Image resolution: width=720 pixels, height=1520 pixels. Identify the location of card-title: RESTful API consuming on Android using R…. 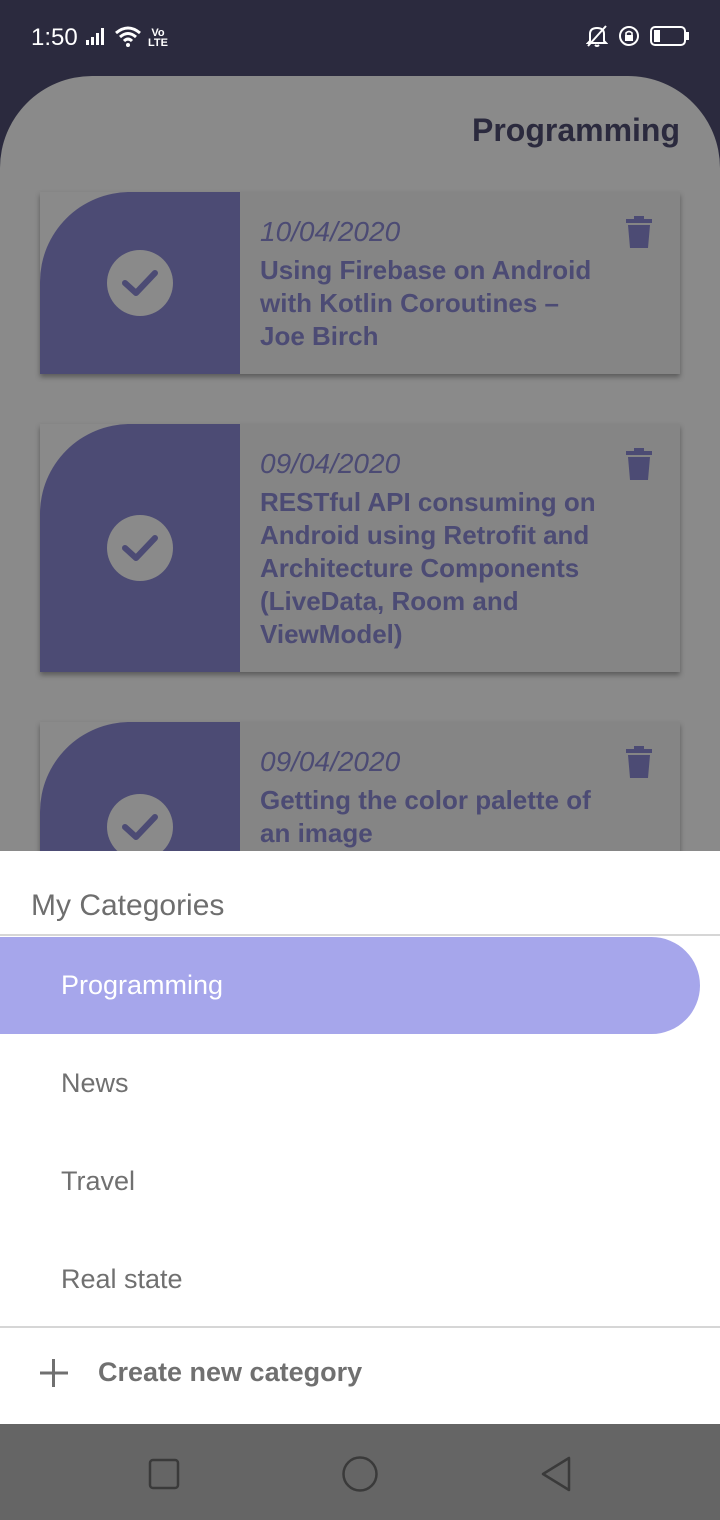
(428, 568).